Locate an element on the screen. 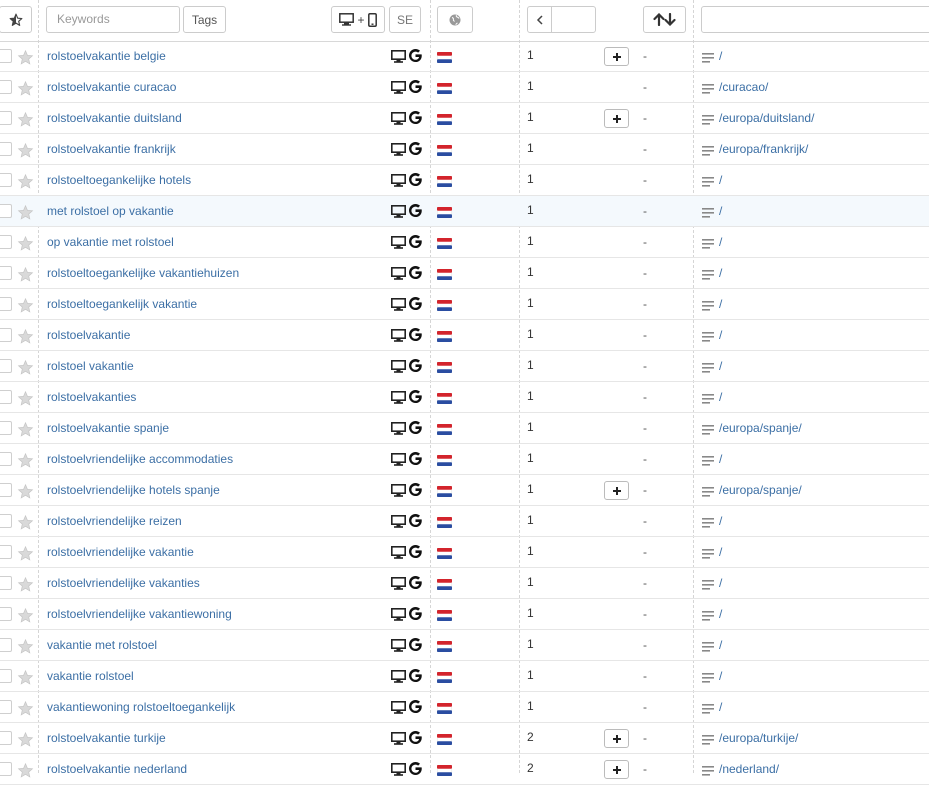 The width and height of the screenshot is (929, 785). position-filter-input is located at coordinates (573, 19).